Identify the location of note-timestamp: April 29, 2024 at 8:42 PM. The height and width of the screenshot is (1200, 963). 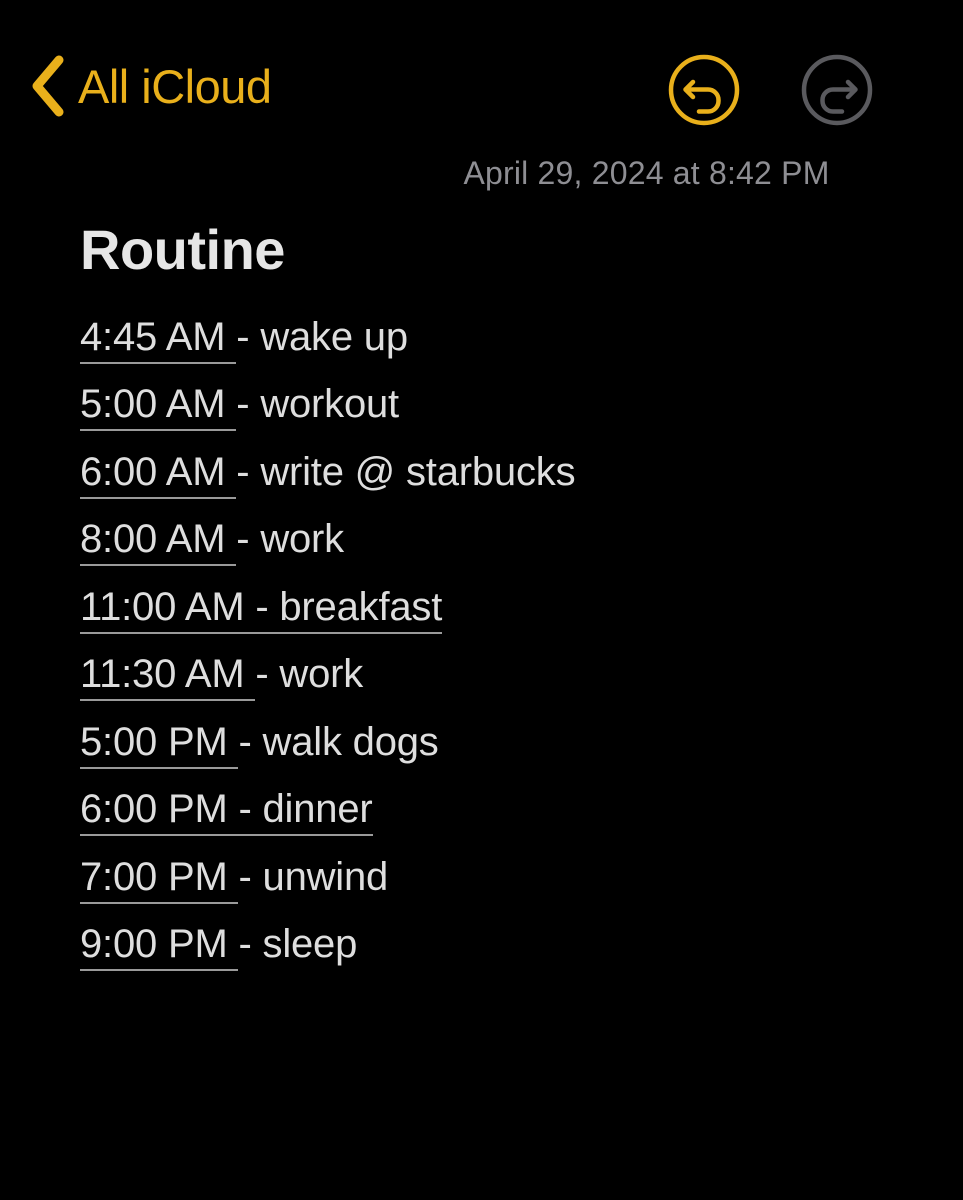
(481, 173).